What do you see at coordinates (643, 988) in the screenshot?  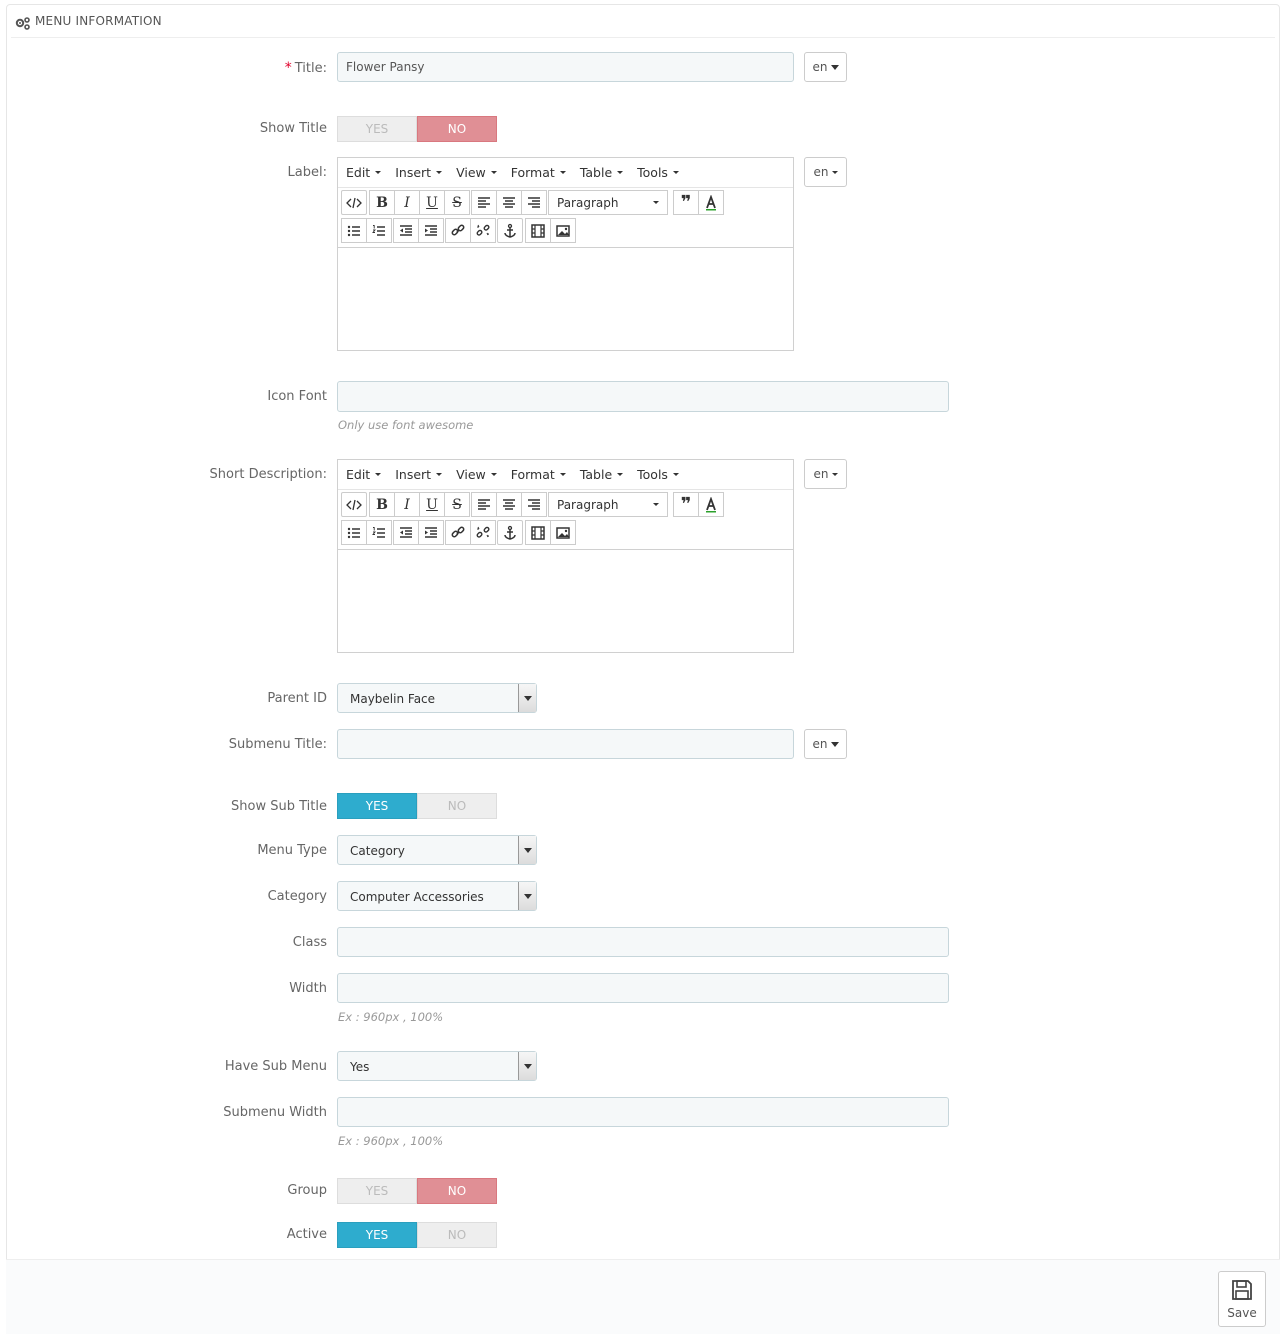 I see `width-input` at bounding box center [643, 988].